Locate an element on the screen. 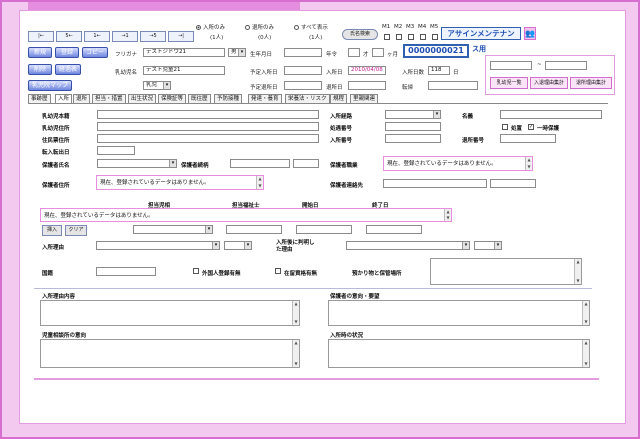  guardian-address-list: 現在、登録されているデータはありません。 ▲ ▼ is located at coordinates (180, 182).